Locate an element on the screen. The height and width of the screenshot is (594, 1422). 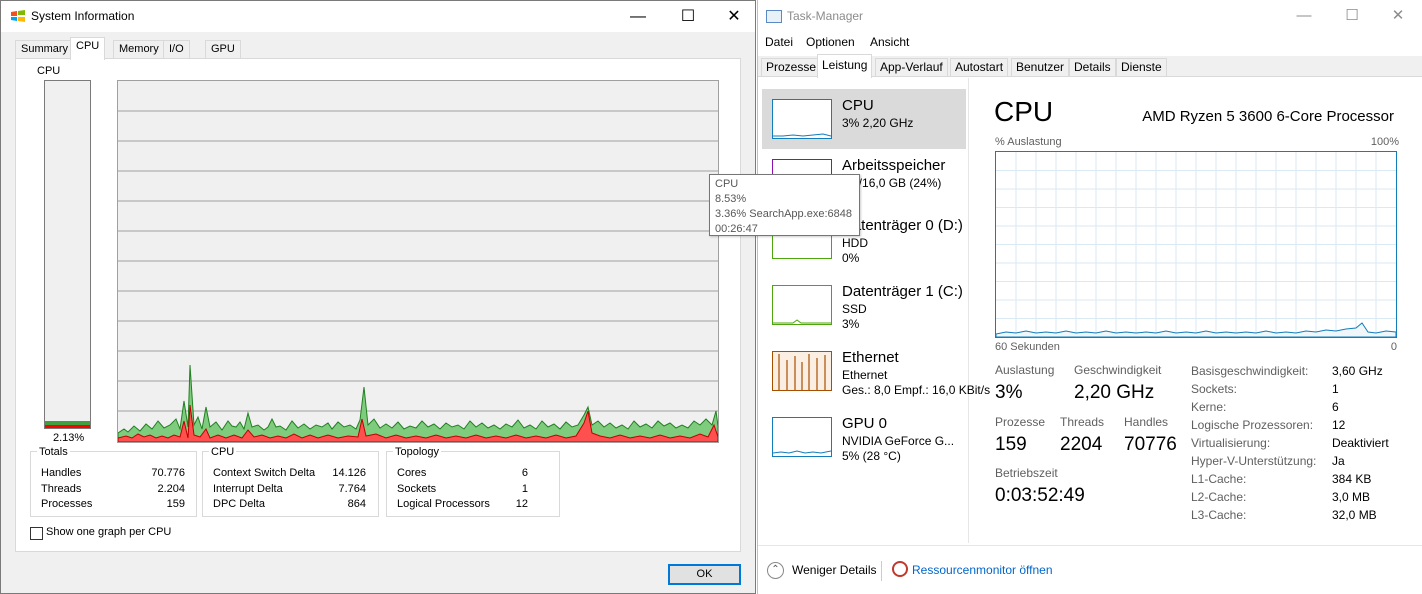
stat-label: Processes is located at coordinates (67, 504).